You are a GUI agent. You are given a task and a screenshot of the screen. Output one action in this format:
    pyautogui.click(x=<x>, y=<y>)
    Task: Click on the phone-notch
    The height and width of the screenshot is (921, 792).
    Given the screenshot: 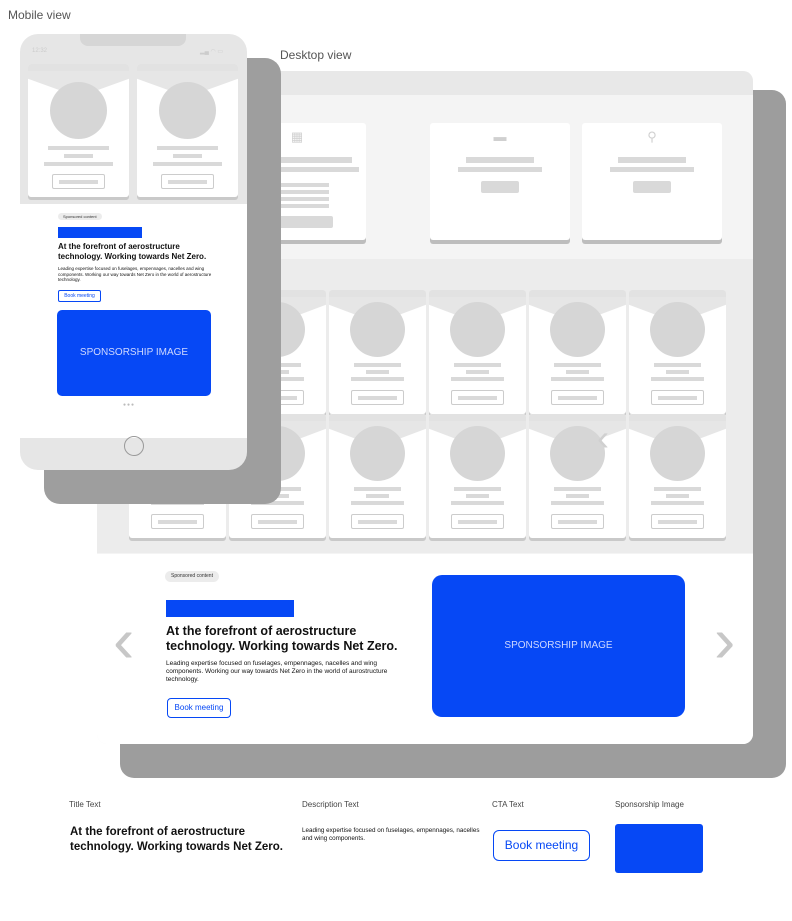 What is the action you would take?
    pyautogui.click(x=133, y=40)
    